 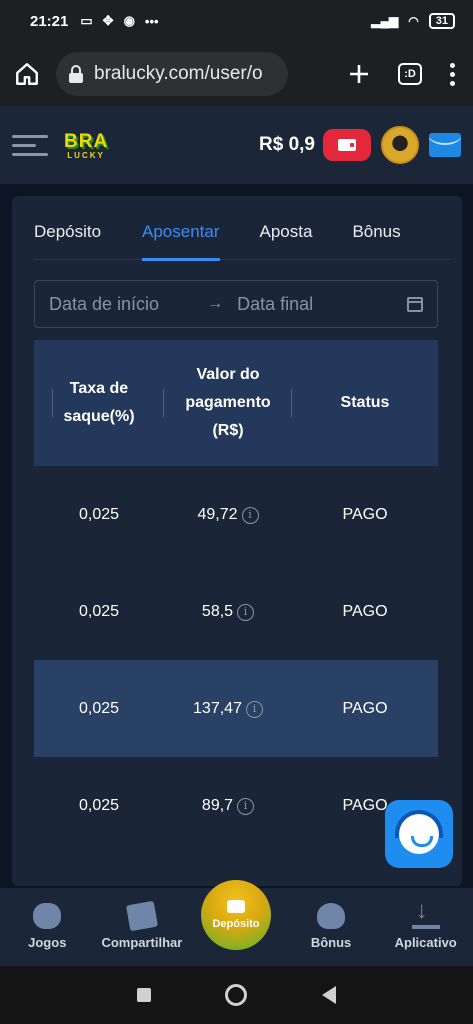 I want to click on home-button, so click(x=236, y=995).